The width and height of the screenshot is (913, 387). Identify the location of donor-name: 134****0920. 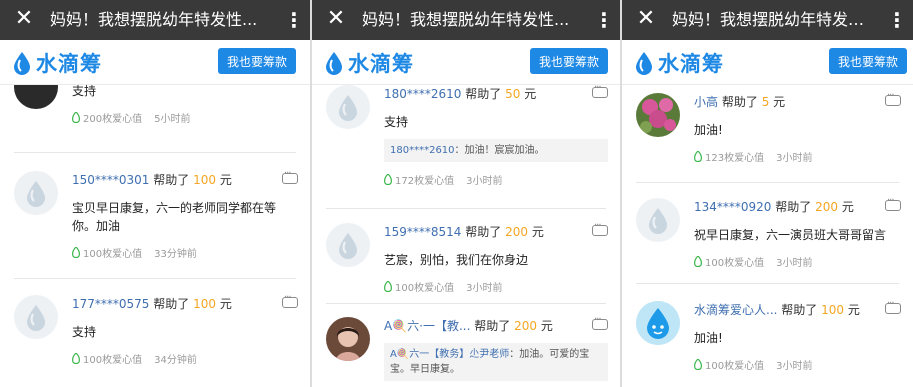
(732, 207).